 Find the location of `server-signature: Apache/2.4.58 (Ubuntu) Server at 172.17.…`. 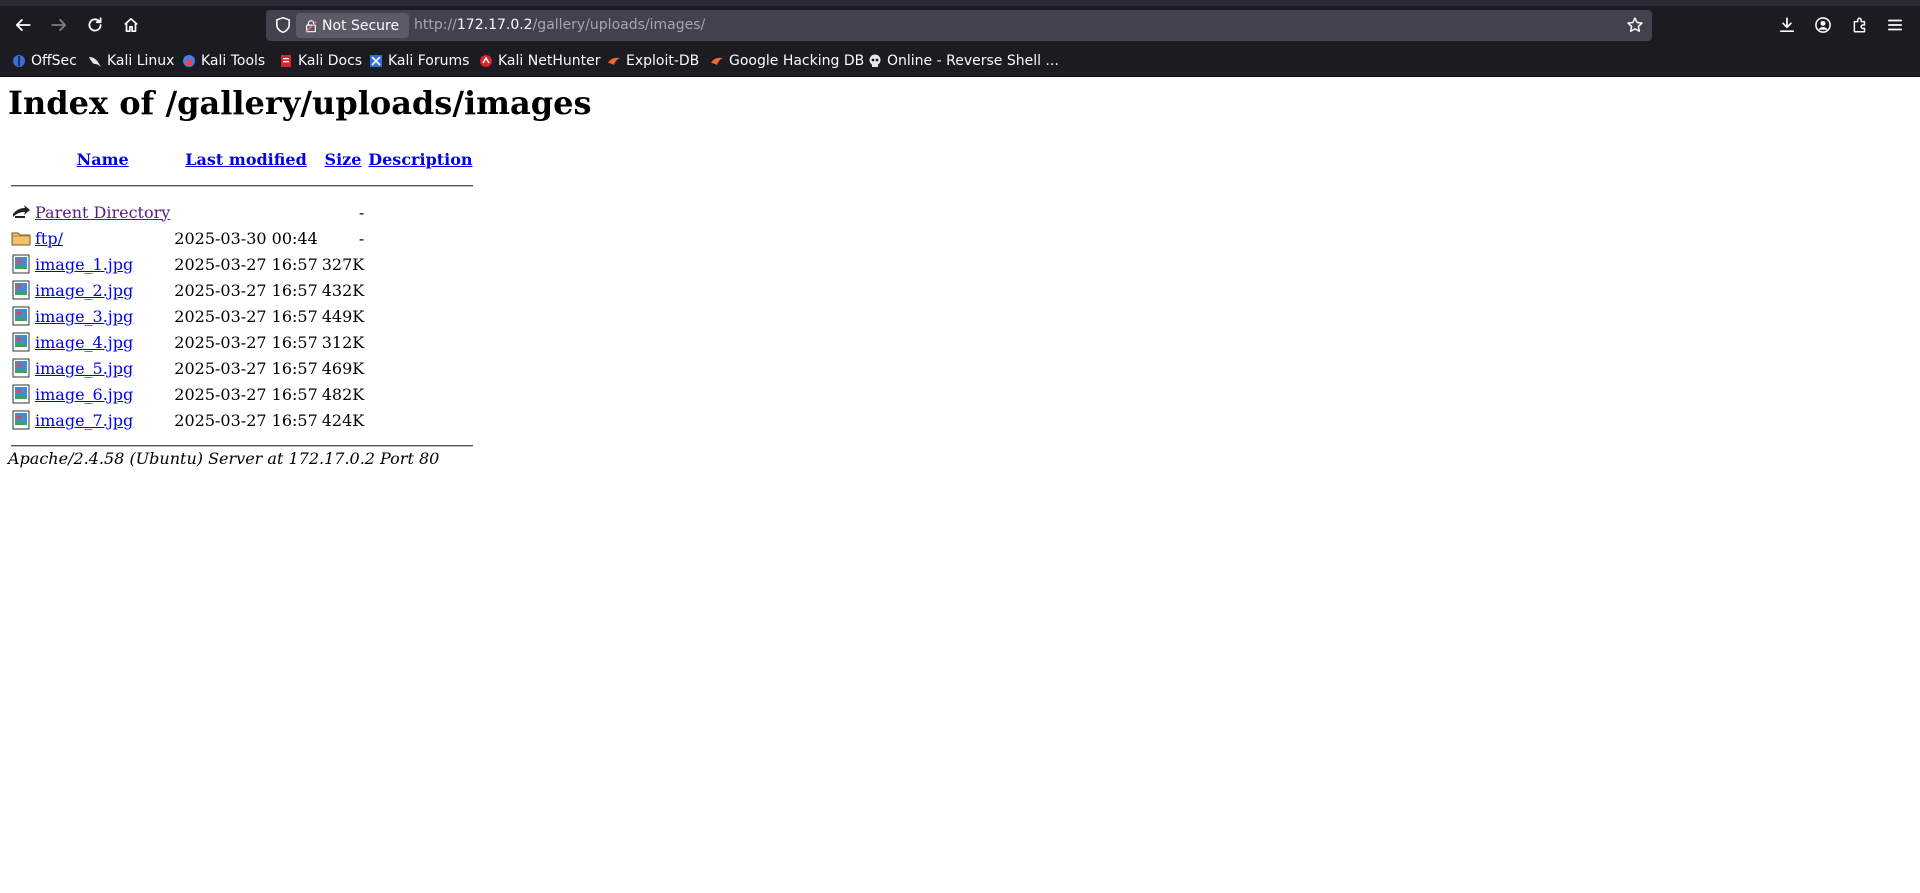

server-signature: Apache/2.4.58 (Ubuntu) Server at 172.17.… is located at coordinates (224, 458).